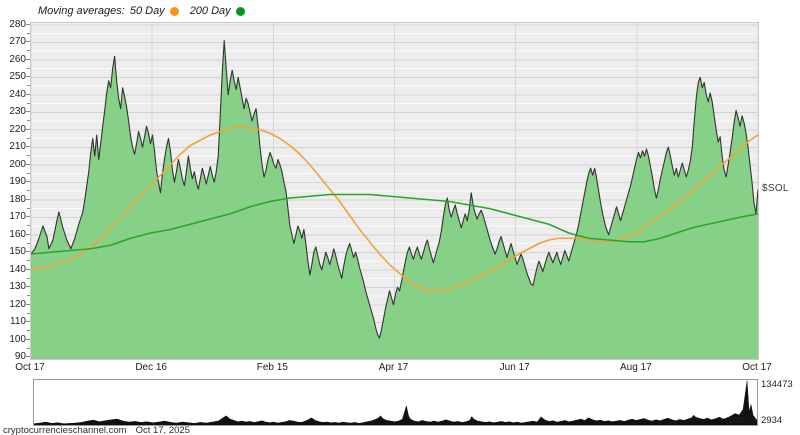 The width and height of the screenshot is (800, 435). I want to click on y-axis-tick-label: 140, so click(17, 269).